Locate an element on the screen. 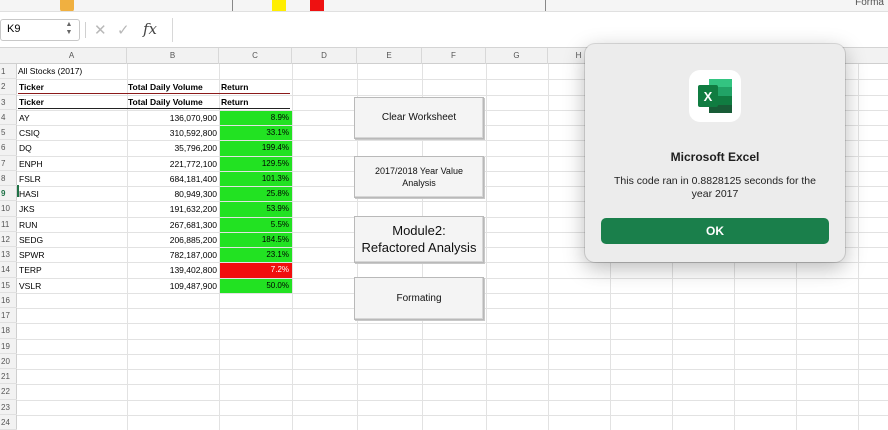 Image resolution: width=888 pixels, height=430 pixels. row-header-14: 14 is located at coordinates (8, 270).